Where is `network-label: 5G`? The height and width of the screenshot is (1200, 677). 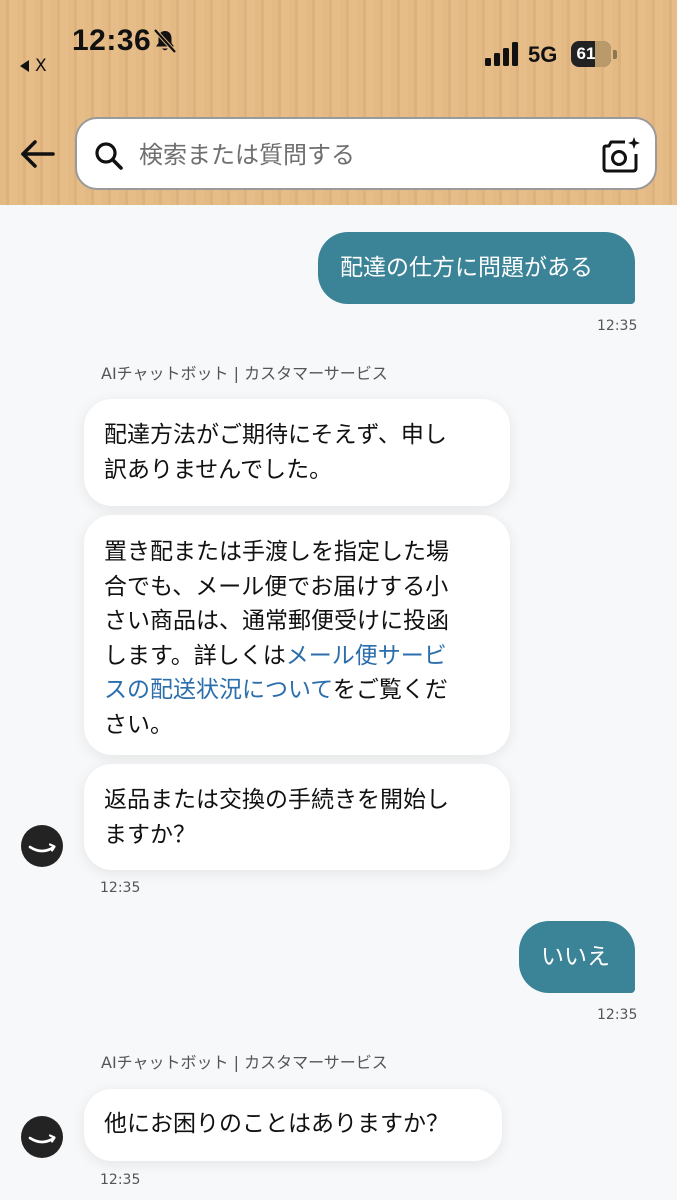 network-label: 5G is located at coordinates (543, 54).